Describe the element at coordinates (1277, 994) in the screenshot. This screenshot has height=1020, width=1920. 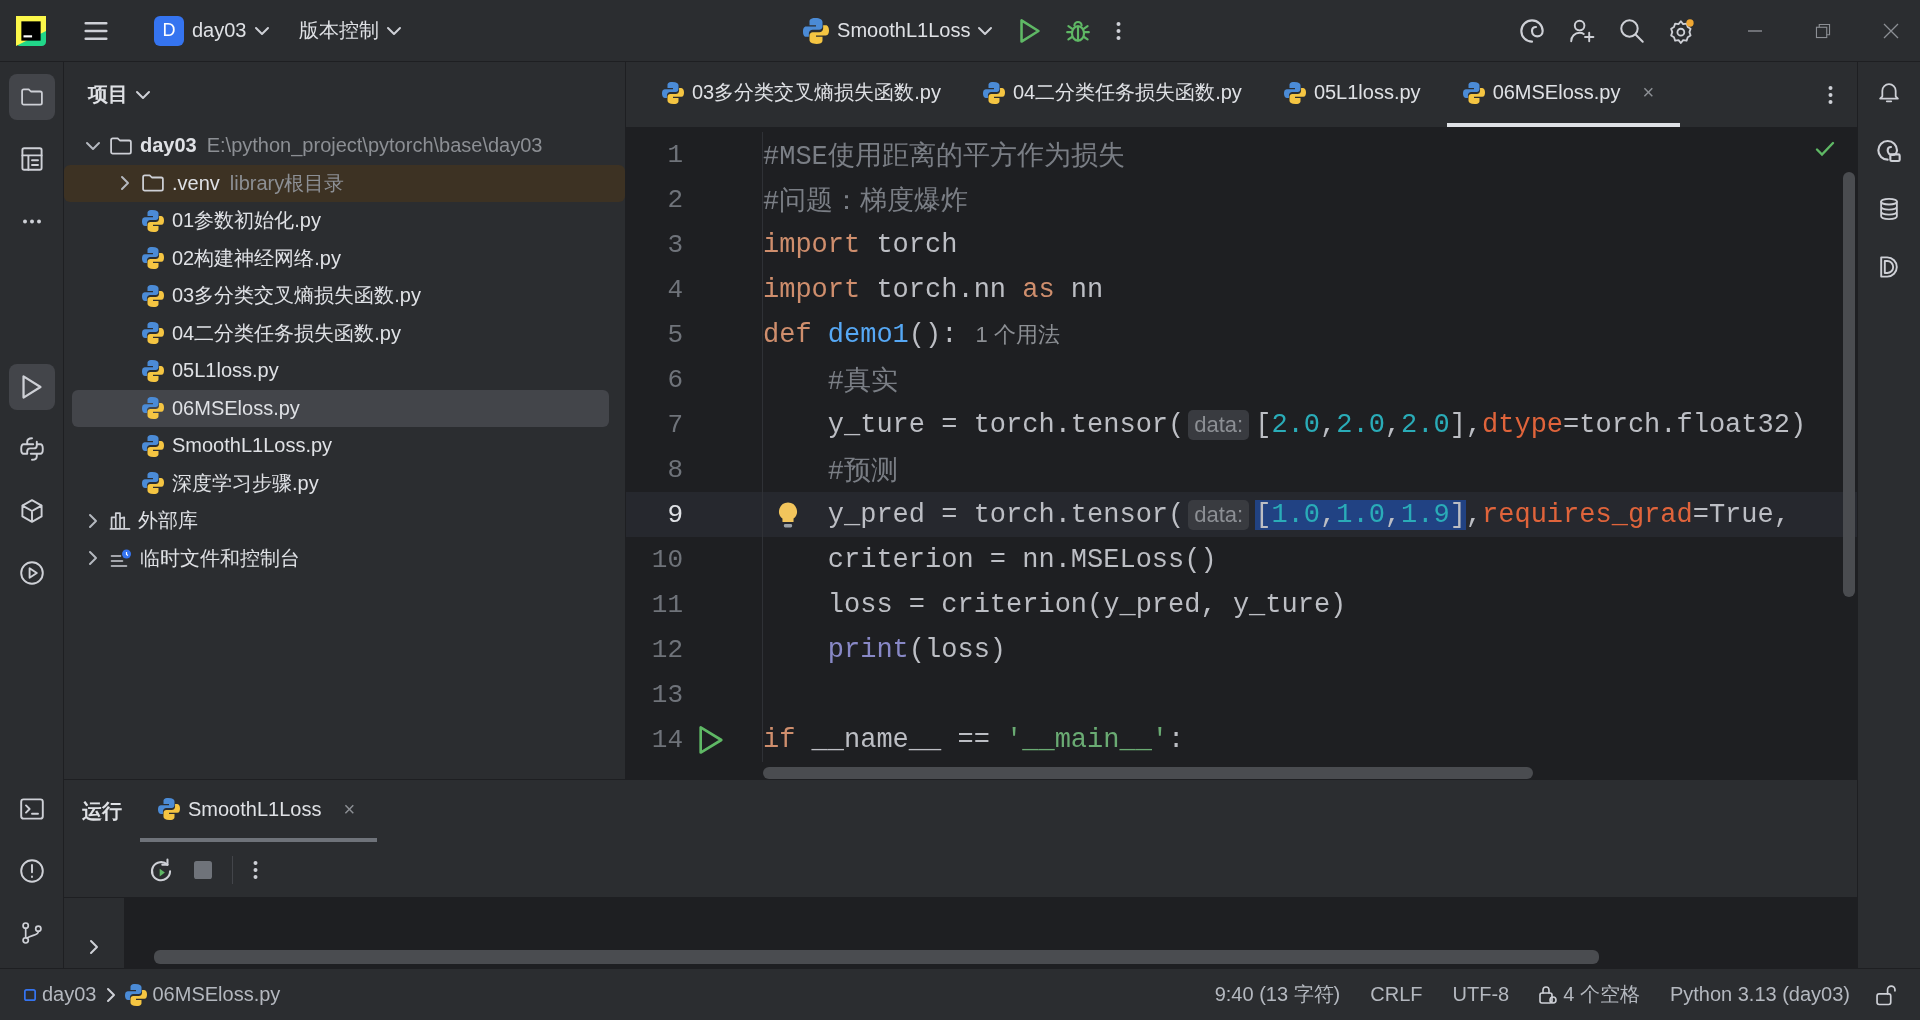
I see `caret-position: 9:40 (13 字符)` at that location.